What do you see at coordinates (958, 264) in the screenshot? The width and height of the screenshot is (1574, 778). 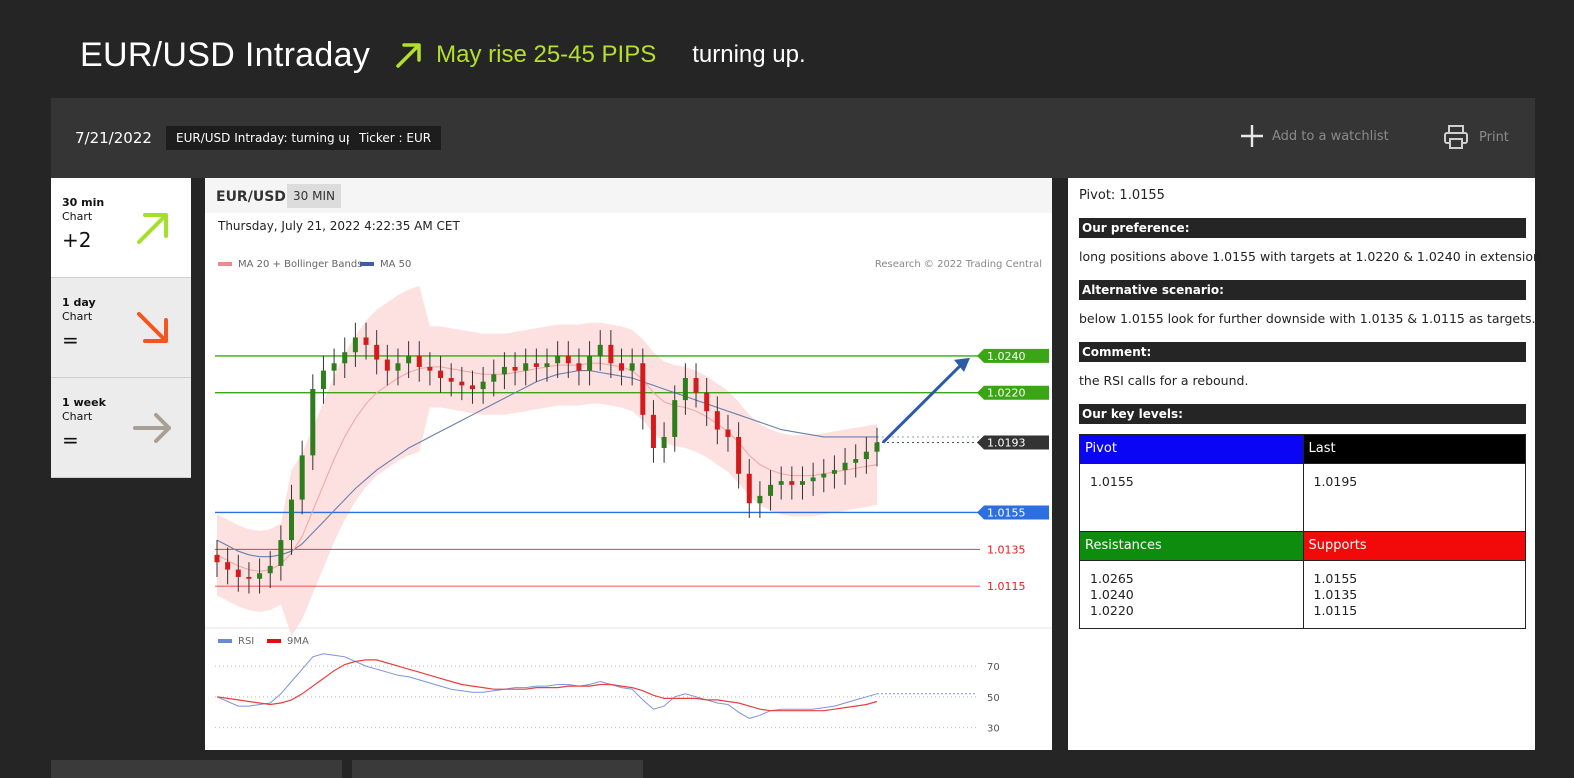 I see `chart-copyright: Research © 2022 Trading Central` at bounding box center [958, 264].